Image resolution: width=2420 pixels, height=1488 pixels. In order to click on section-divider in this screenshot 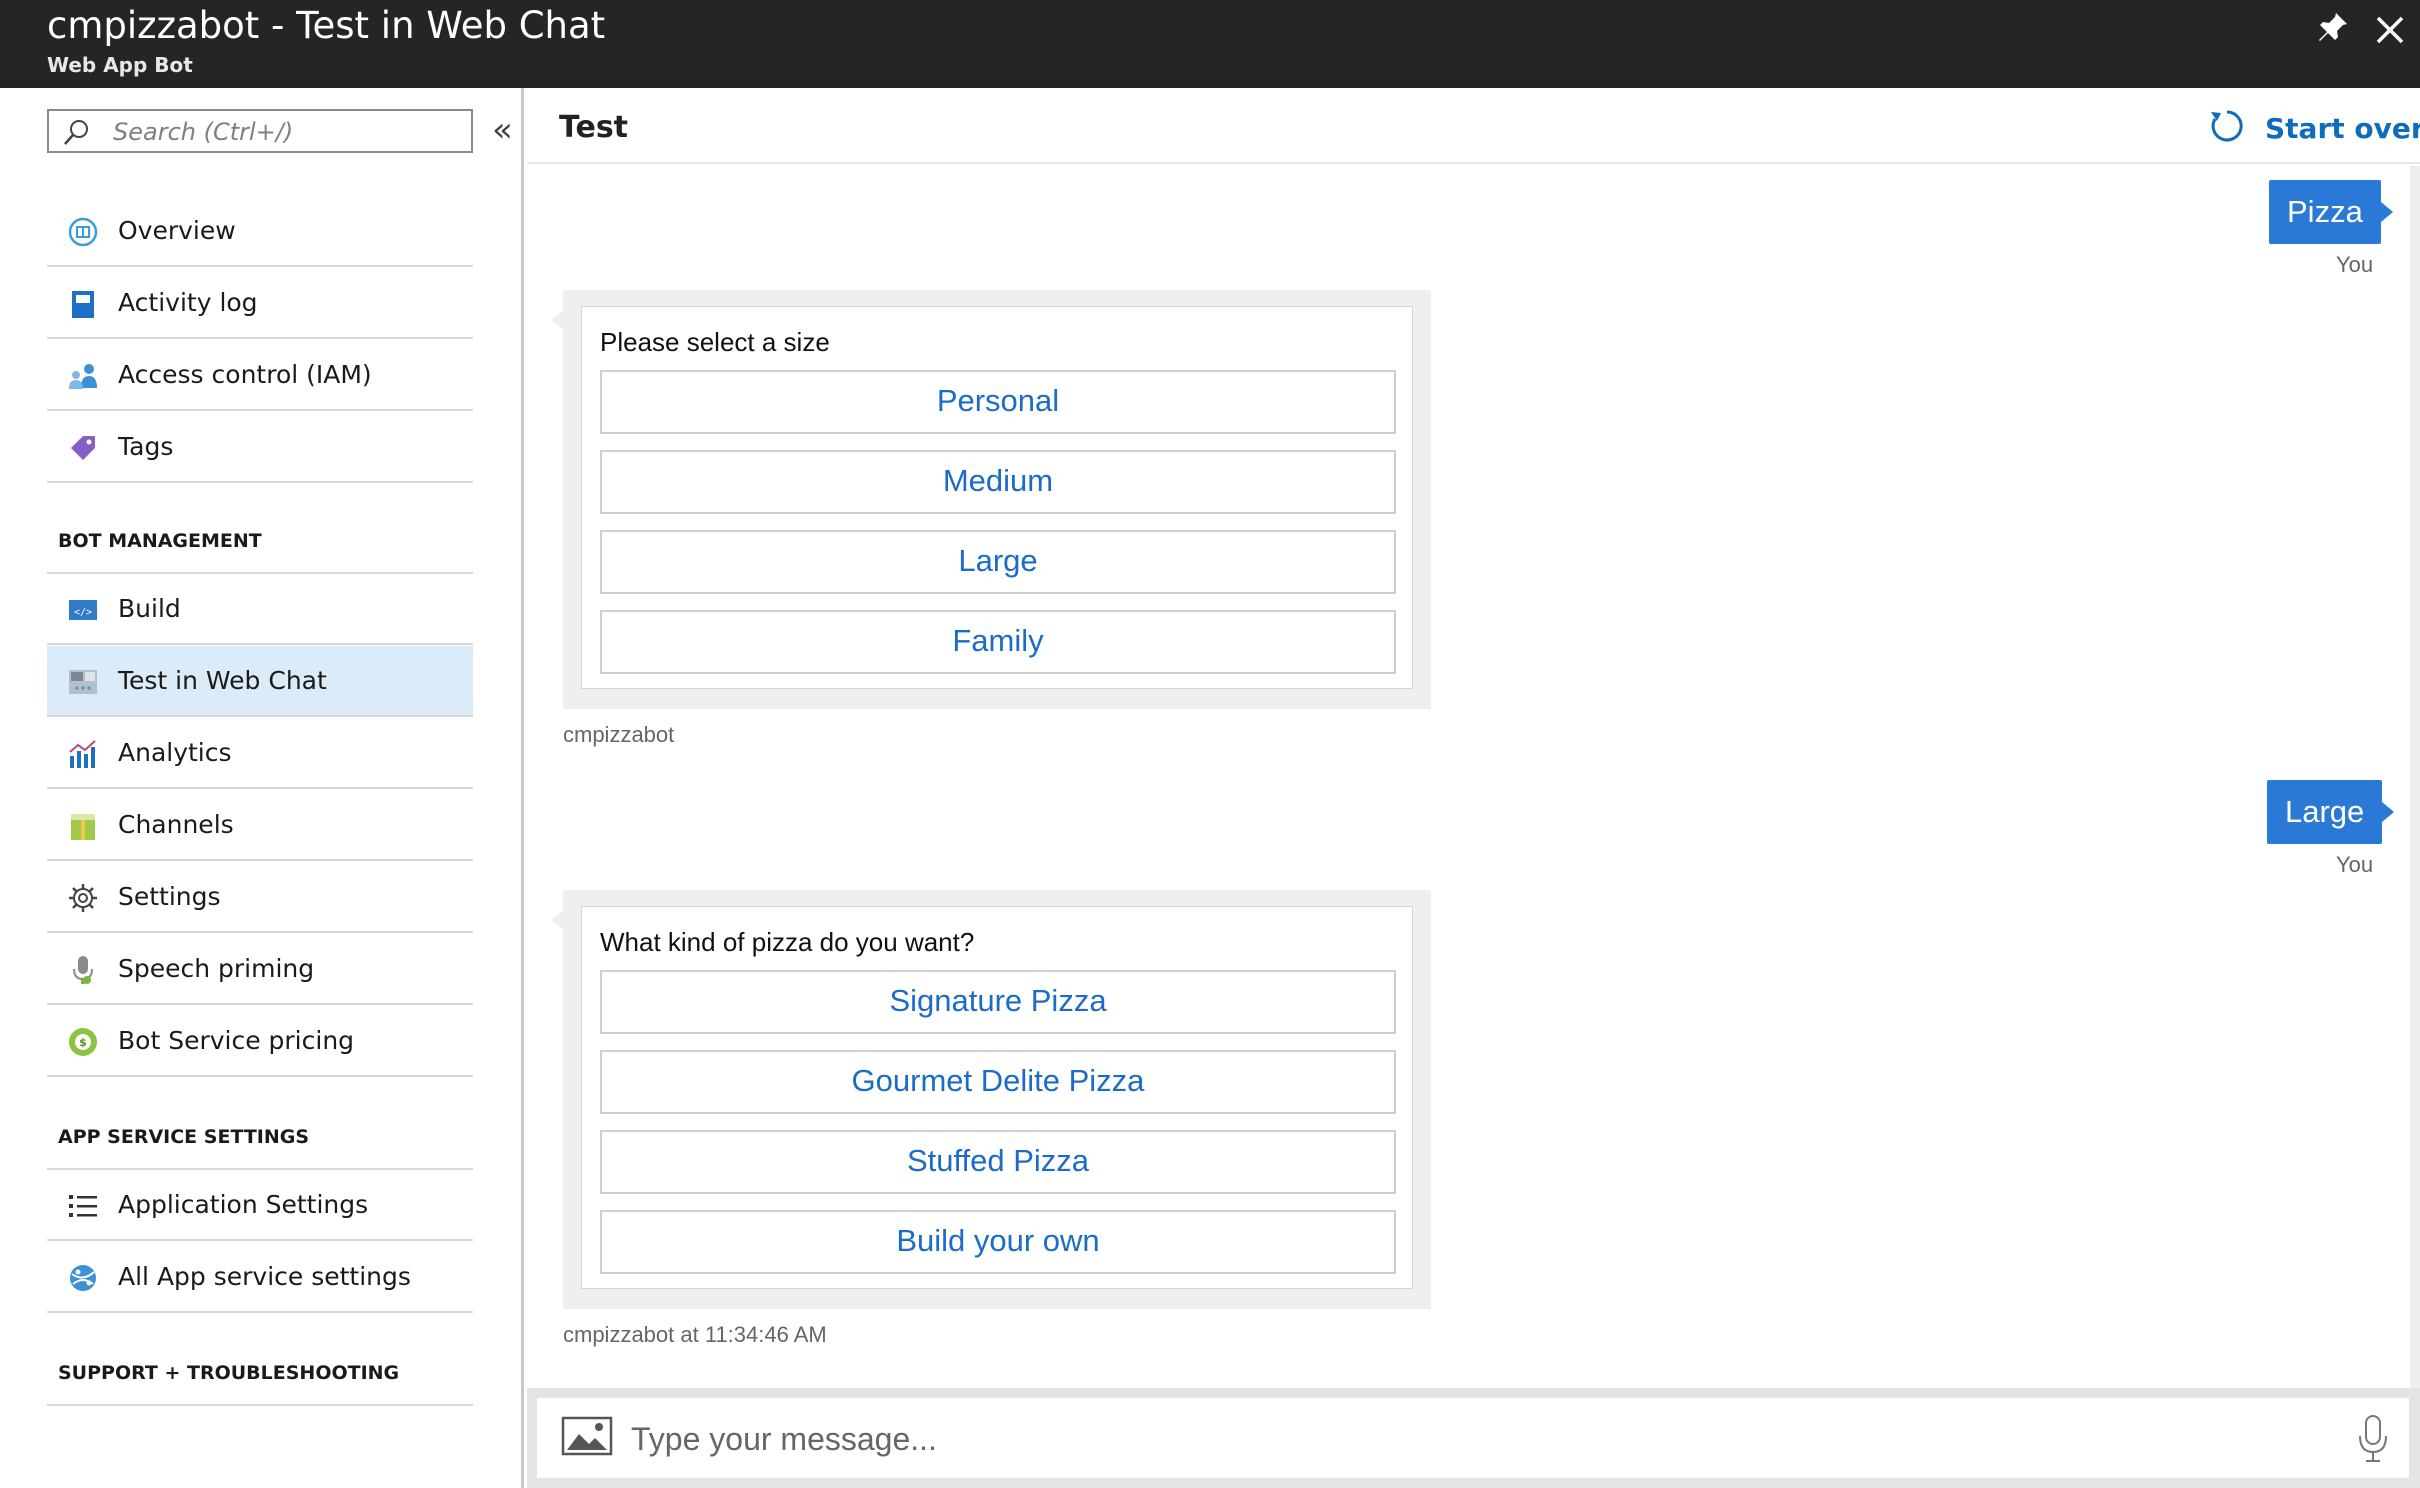, I will do `click(260, 1405)`.